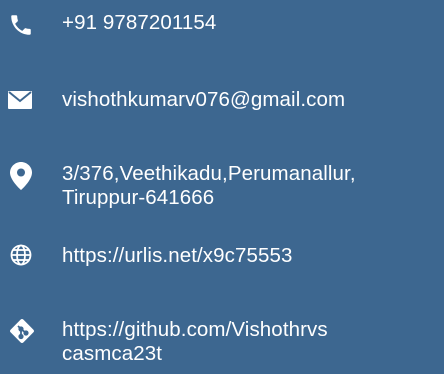 The image size is (444, 374). Describe the element at coordinates (22, 331) in the screenshot. I see `git-icon` at that location.